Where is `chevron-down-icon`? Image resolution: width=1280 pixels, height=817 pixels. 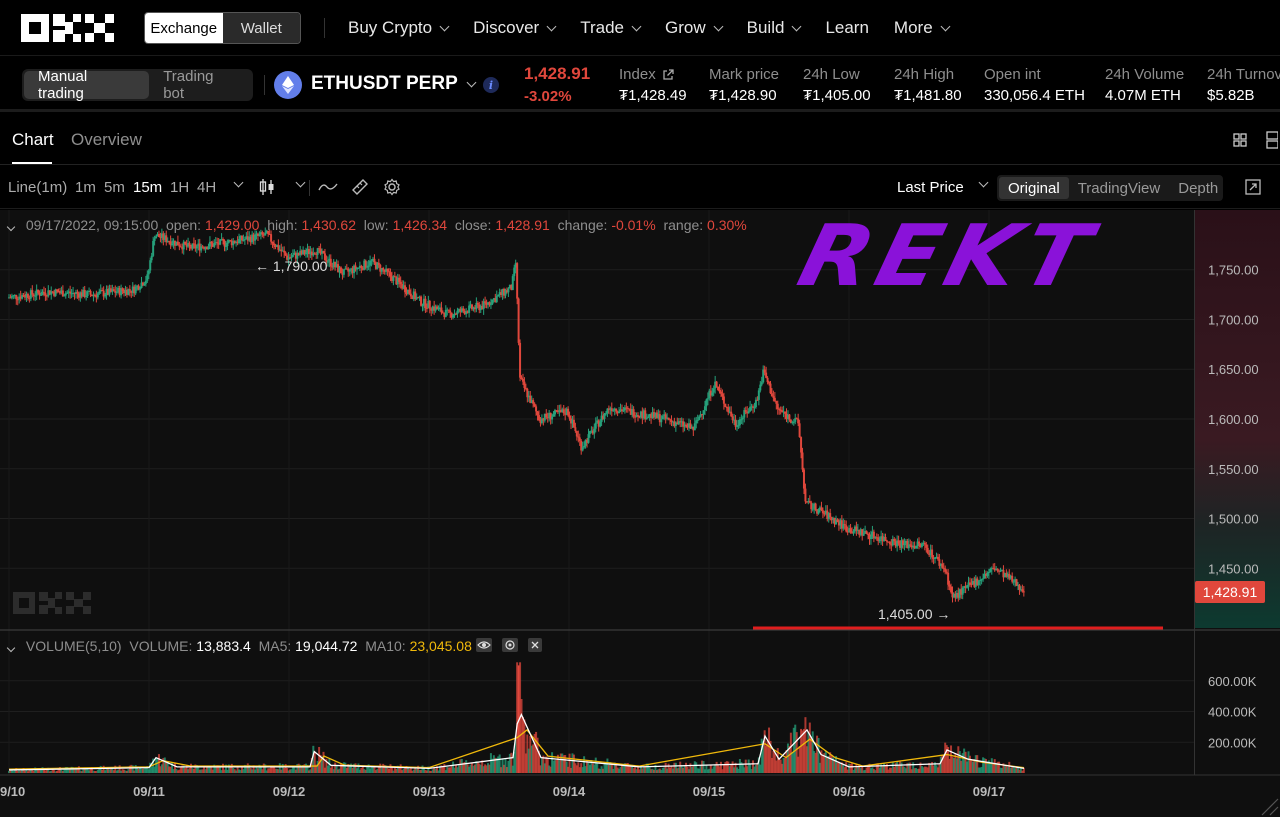
chevron-down-icon is located at coordinates (471, 82).